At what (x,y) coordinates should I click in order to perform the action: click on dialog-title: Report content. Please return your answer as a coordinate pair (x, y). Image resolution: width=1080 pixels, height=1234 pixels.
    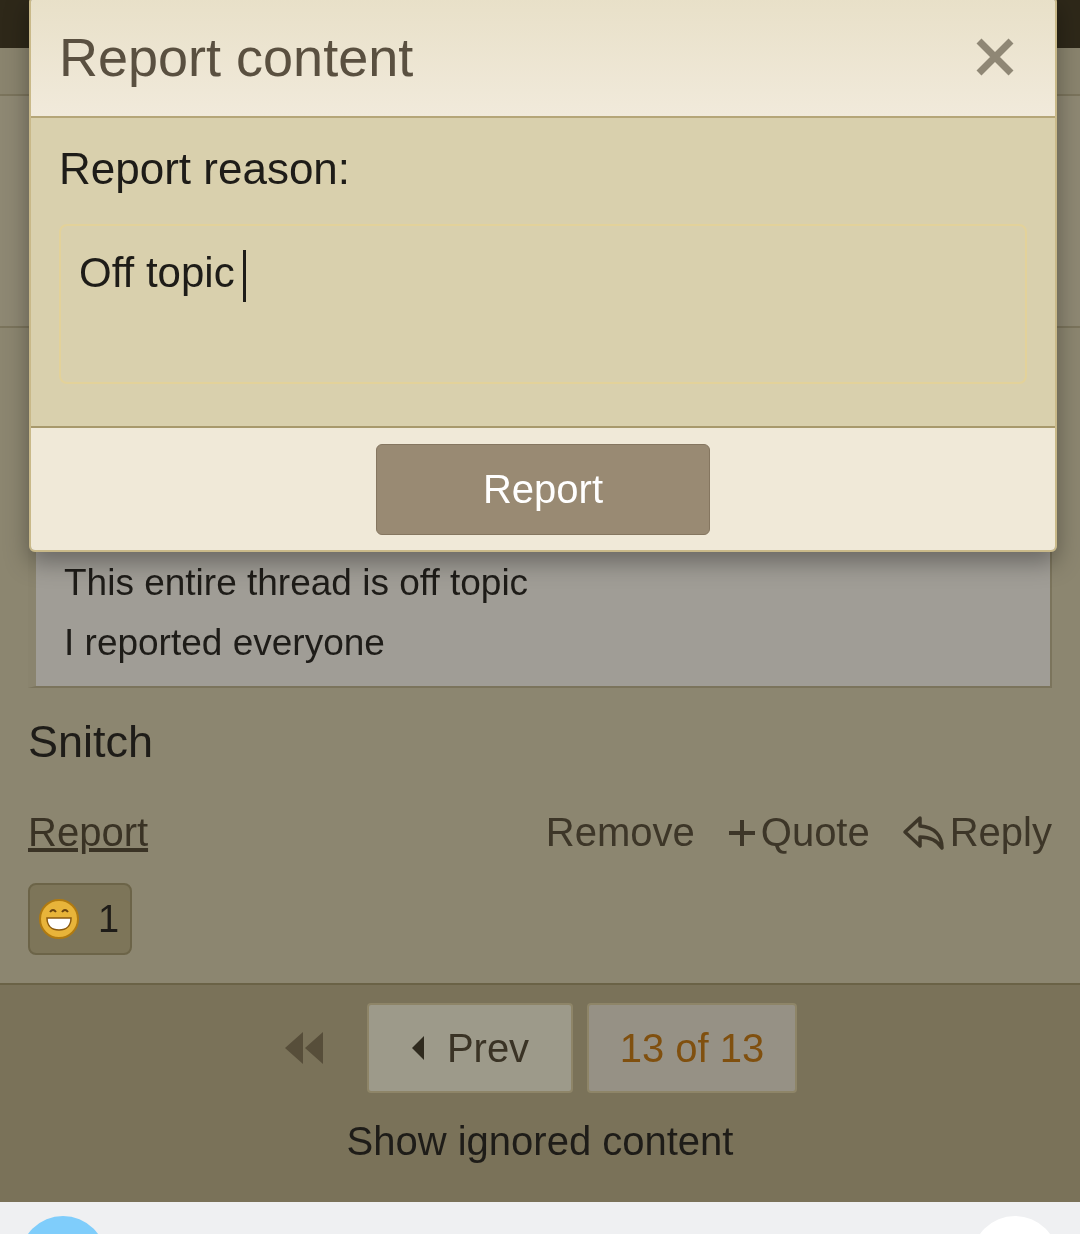
    Looking at the image, I should click on (236, 57).